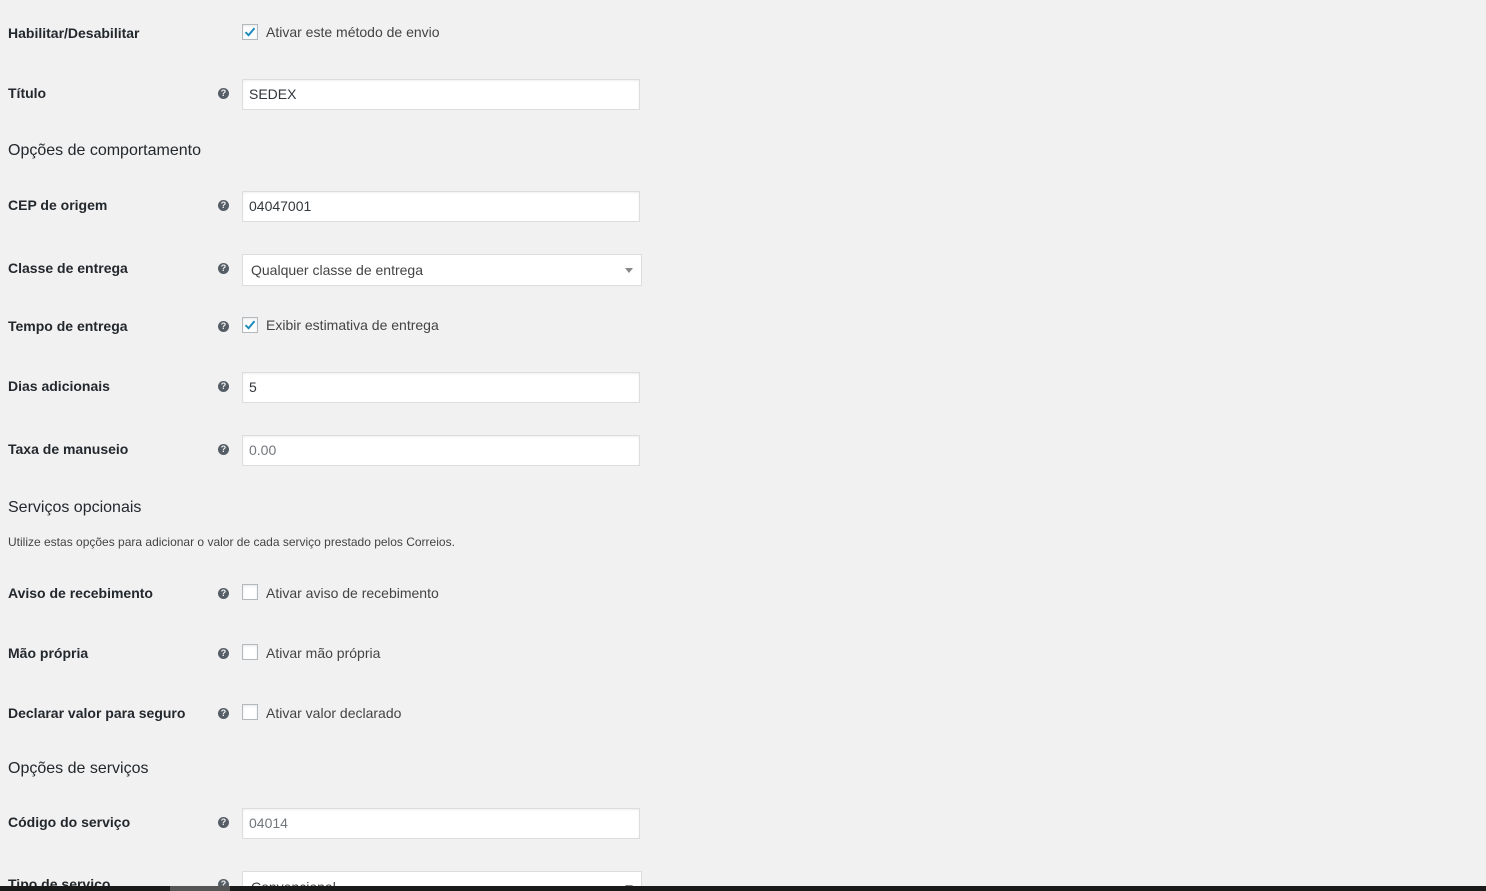  Describe the element at coordinates (69, 822) in the screenshot. I see `service-code-label: Código do serviço` at that location.